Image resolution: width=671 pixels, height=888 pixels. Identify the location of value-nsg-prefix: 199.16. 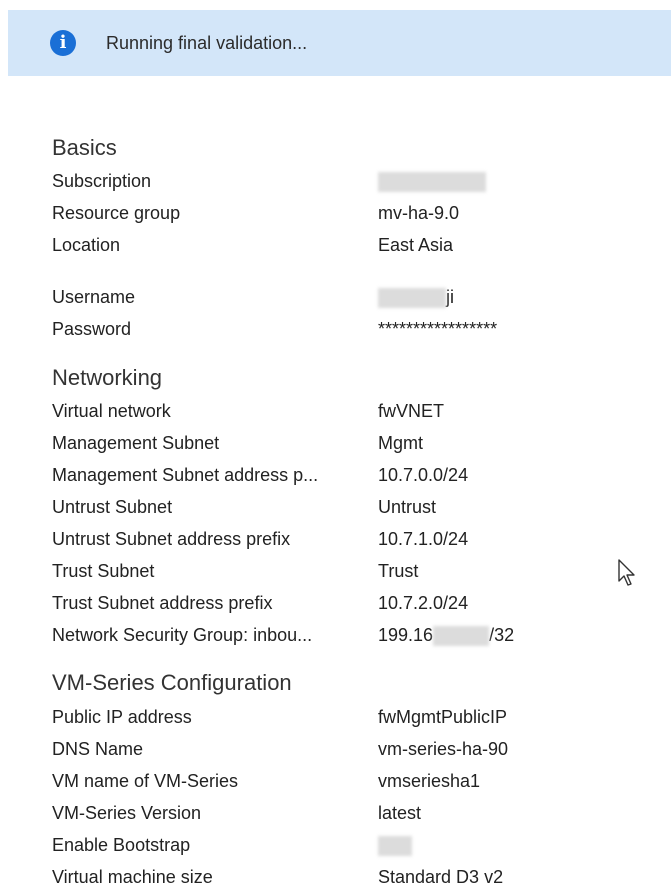
(406, 635).